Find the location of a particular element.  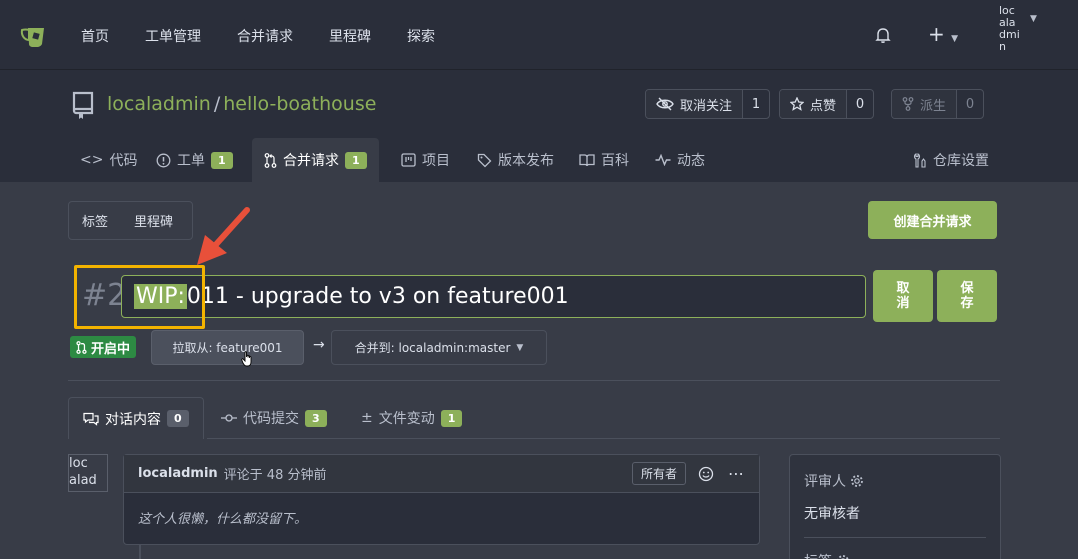

tab-issues: 工单 1 is located at coordinates (194, 160).